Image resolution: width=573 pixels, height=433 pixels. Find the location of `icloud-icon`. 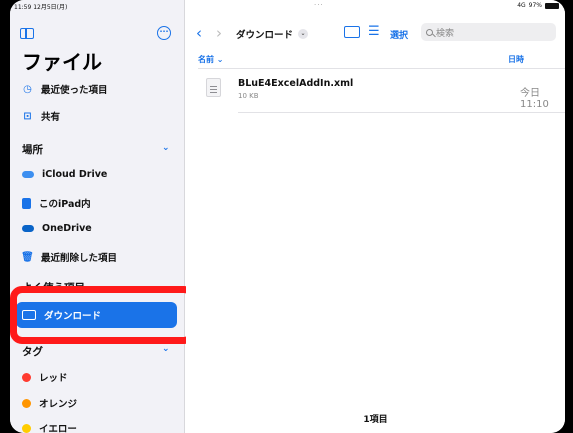

icloud-icon is located at coordinates (28, 174).